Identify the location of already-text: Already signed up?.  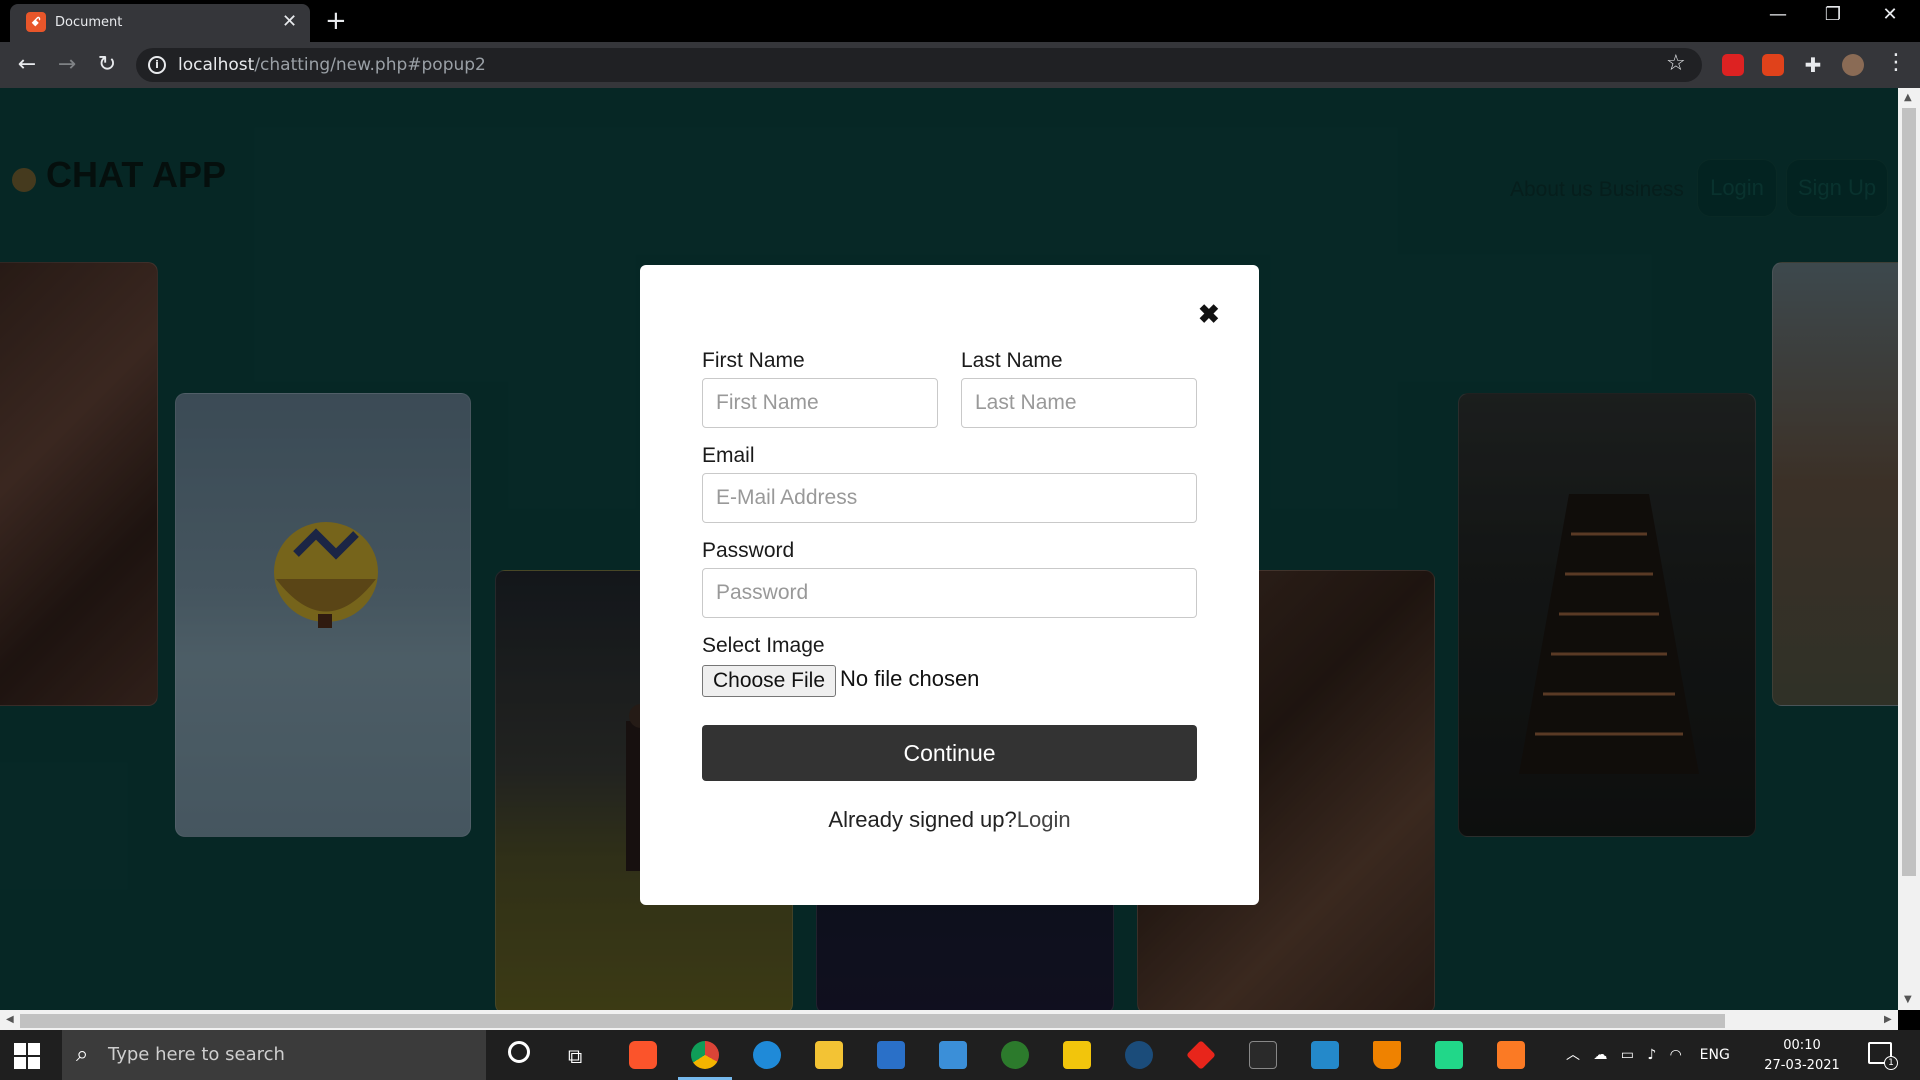
(922, 819).